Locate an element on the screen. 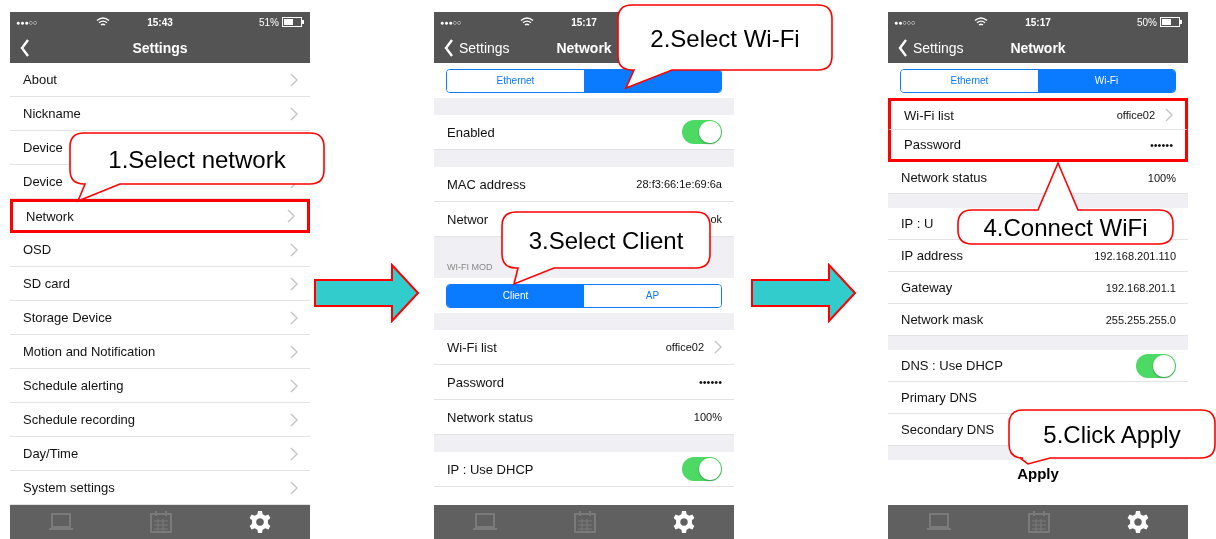  battery-percent: 51% is located at coordinates (269, 22).